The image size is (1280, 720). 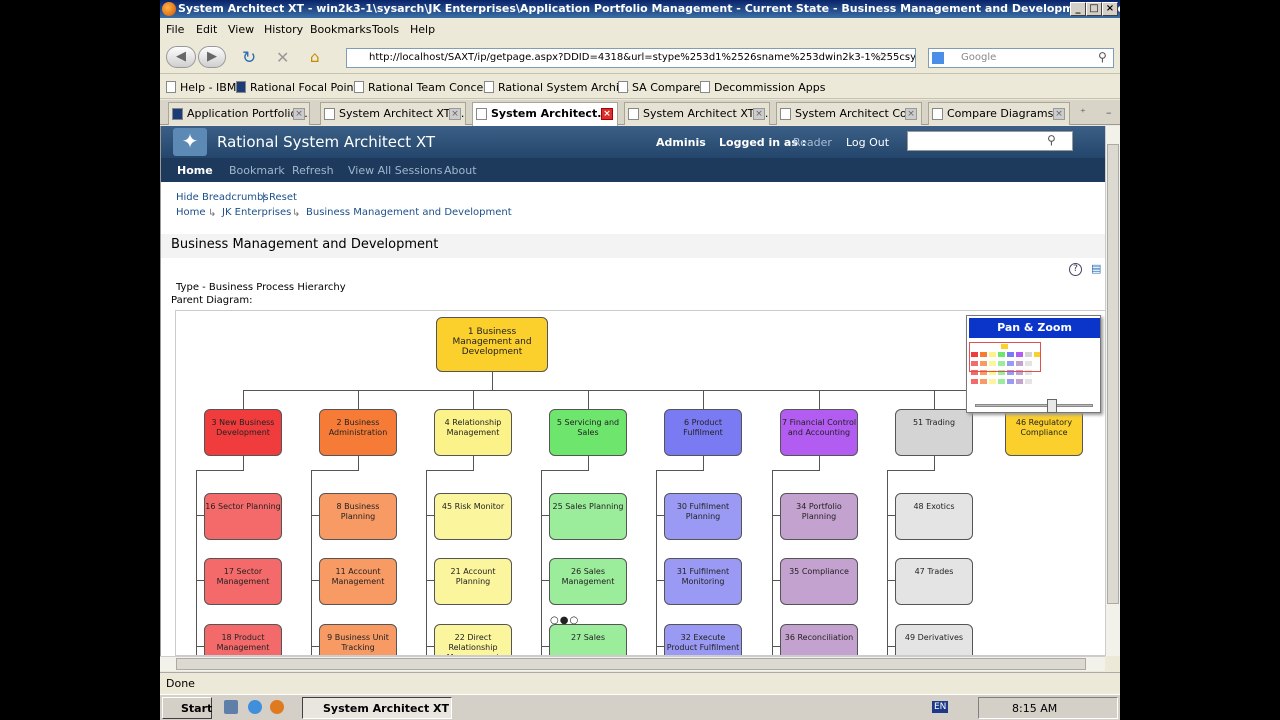 I want to click on back-button: ◀, so click(x=181, y=57).